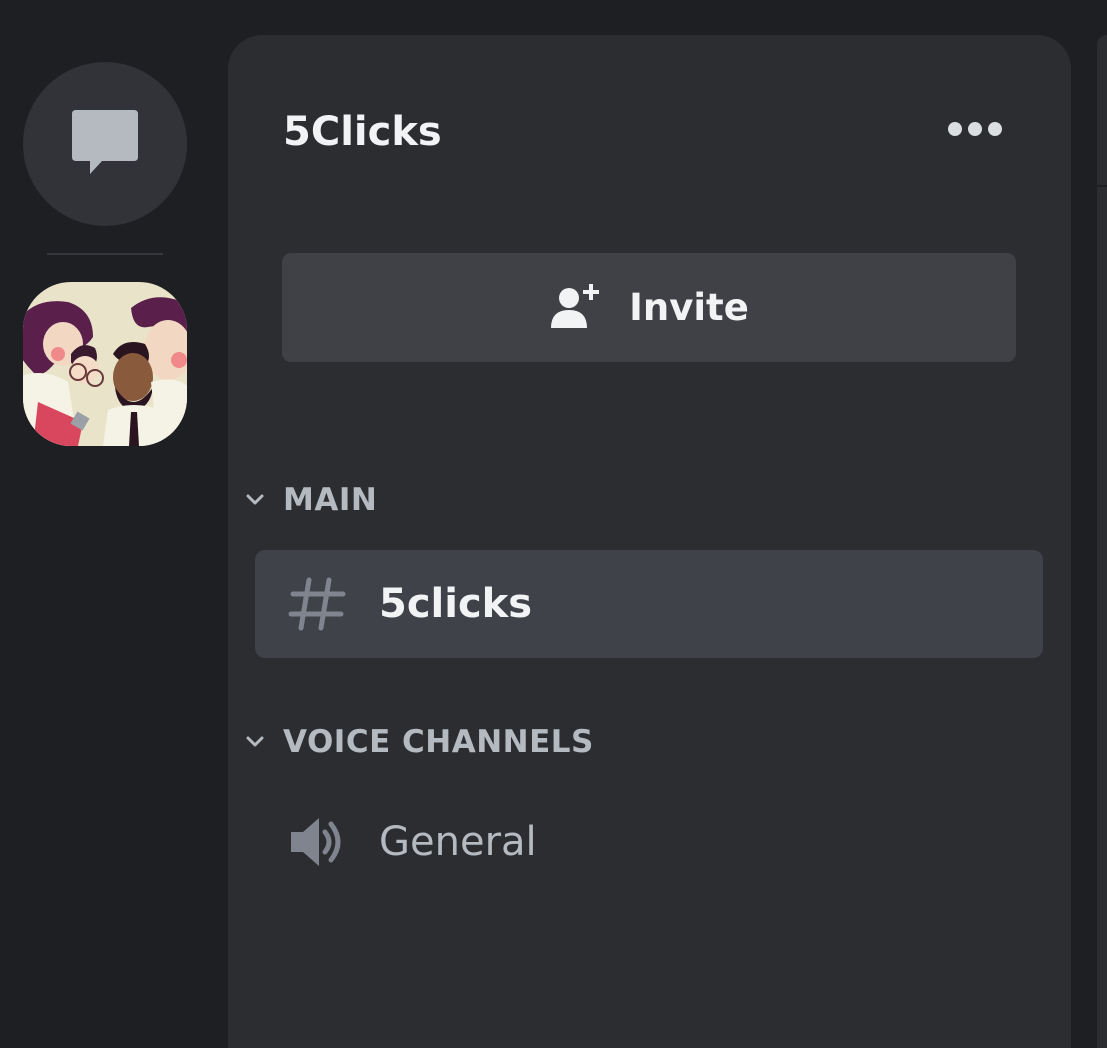 The width and height of the screenshot is (1107, 1048). Describe the element at coordinates (1102, 186) in the screenshot. I see `chat-panel-divider` at that location.